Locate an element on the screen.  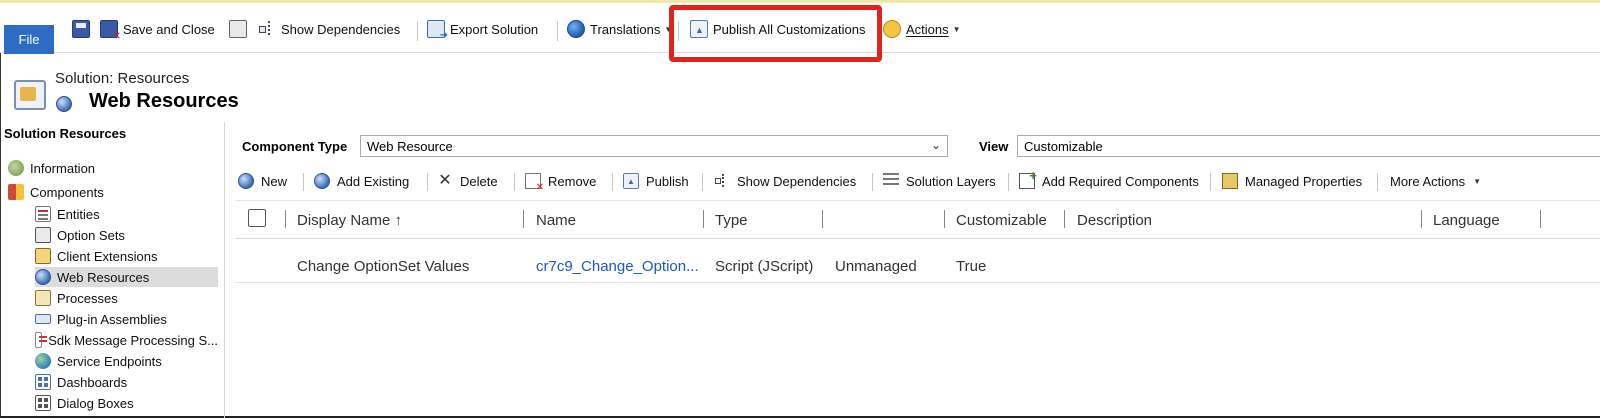
show-dependencies-button: Show Dependencies is located at coordinates (329, 29).